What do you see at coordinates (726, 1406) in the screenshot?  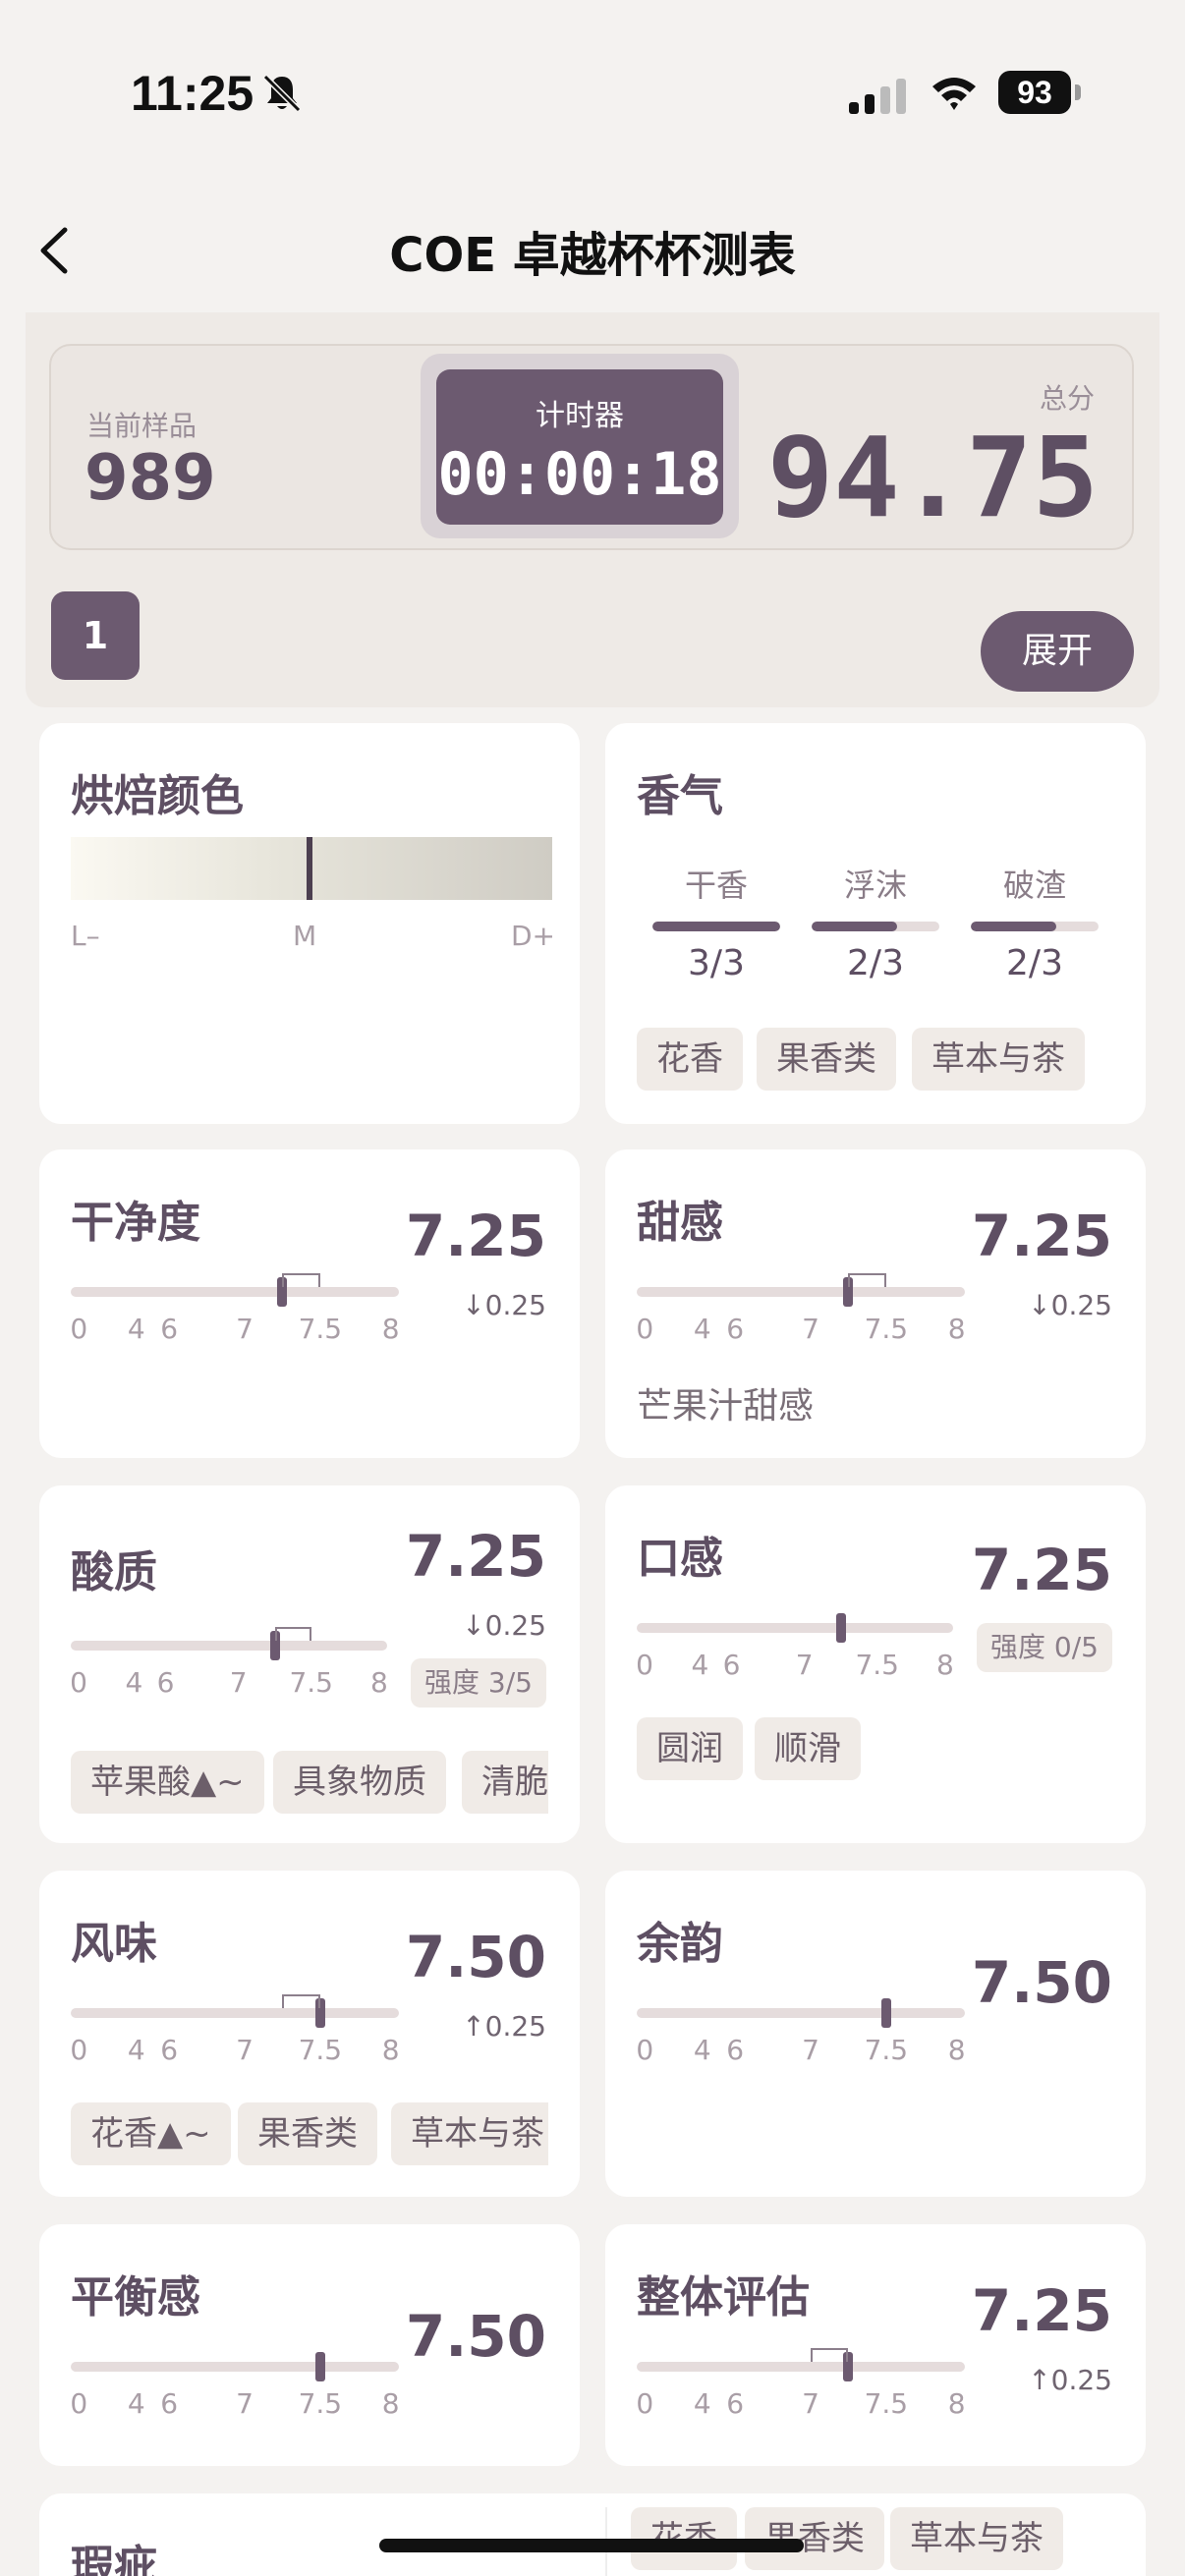 I see `sweetness-note: 芒果汁甜感` at bounding box center [726, 1406].